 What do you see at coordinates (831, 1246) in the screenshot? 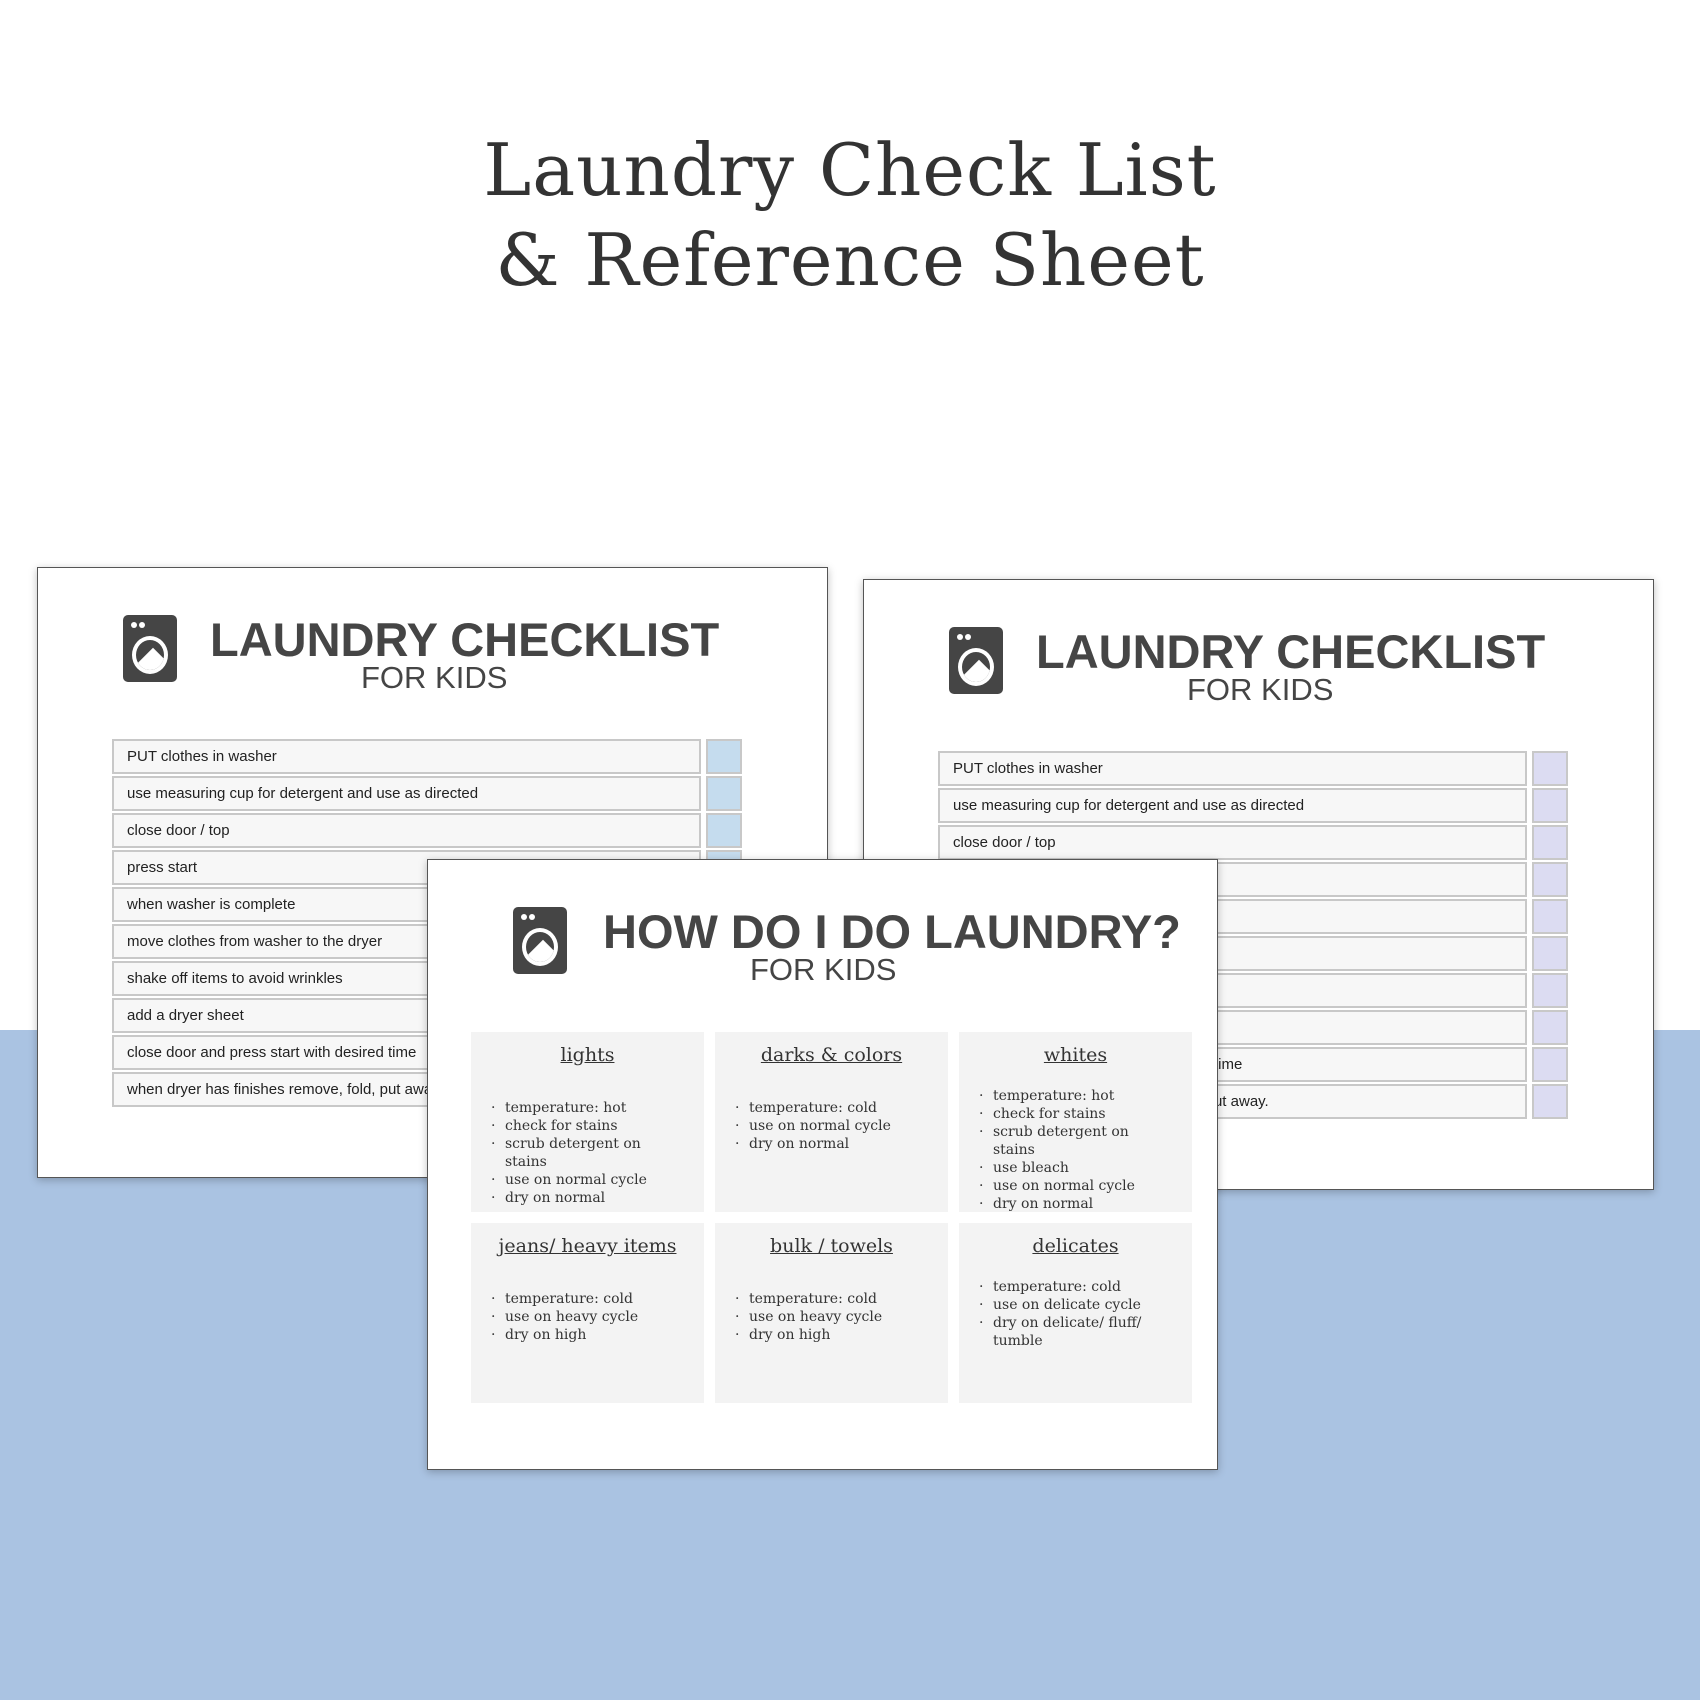
I see `category-name: bulk / towels` at bounding box center [831, 1246].